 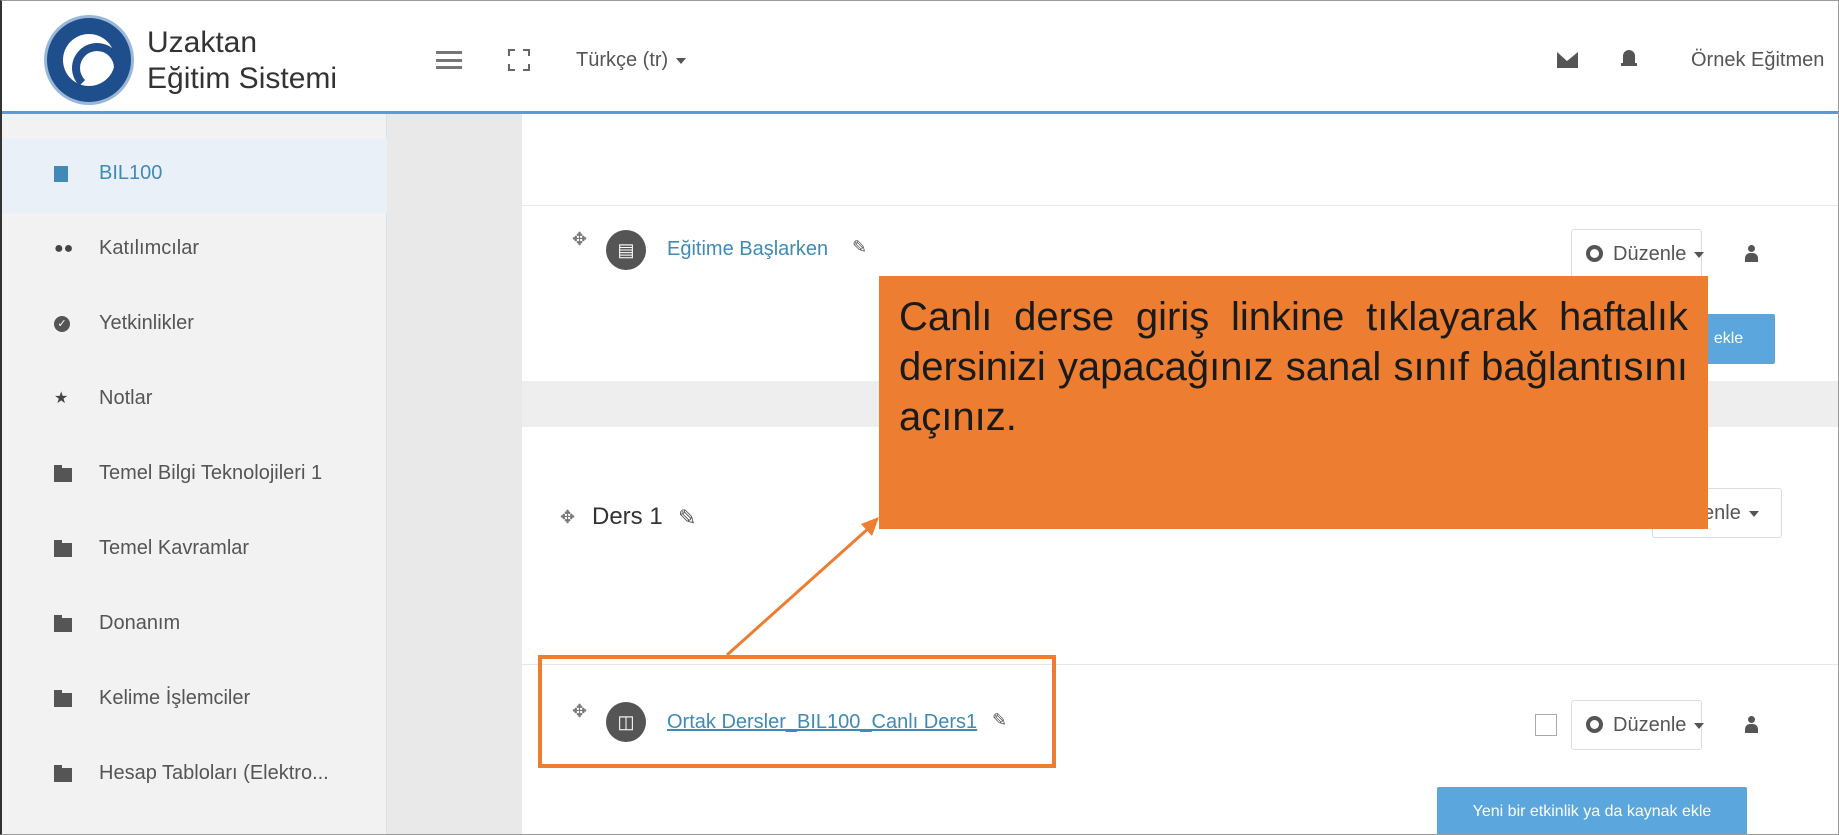 I want to click on language-label: Türkçe (tr), so click(x=622, y=60).